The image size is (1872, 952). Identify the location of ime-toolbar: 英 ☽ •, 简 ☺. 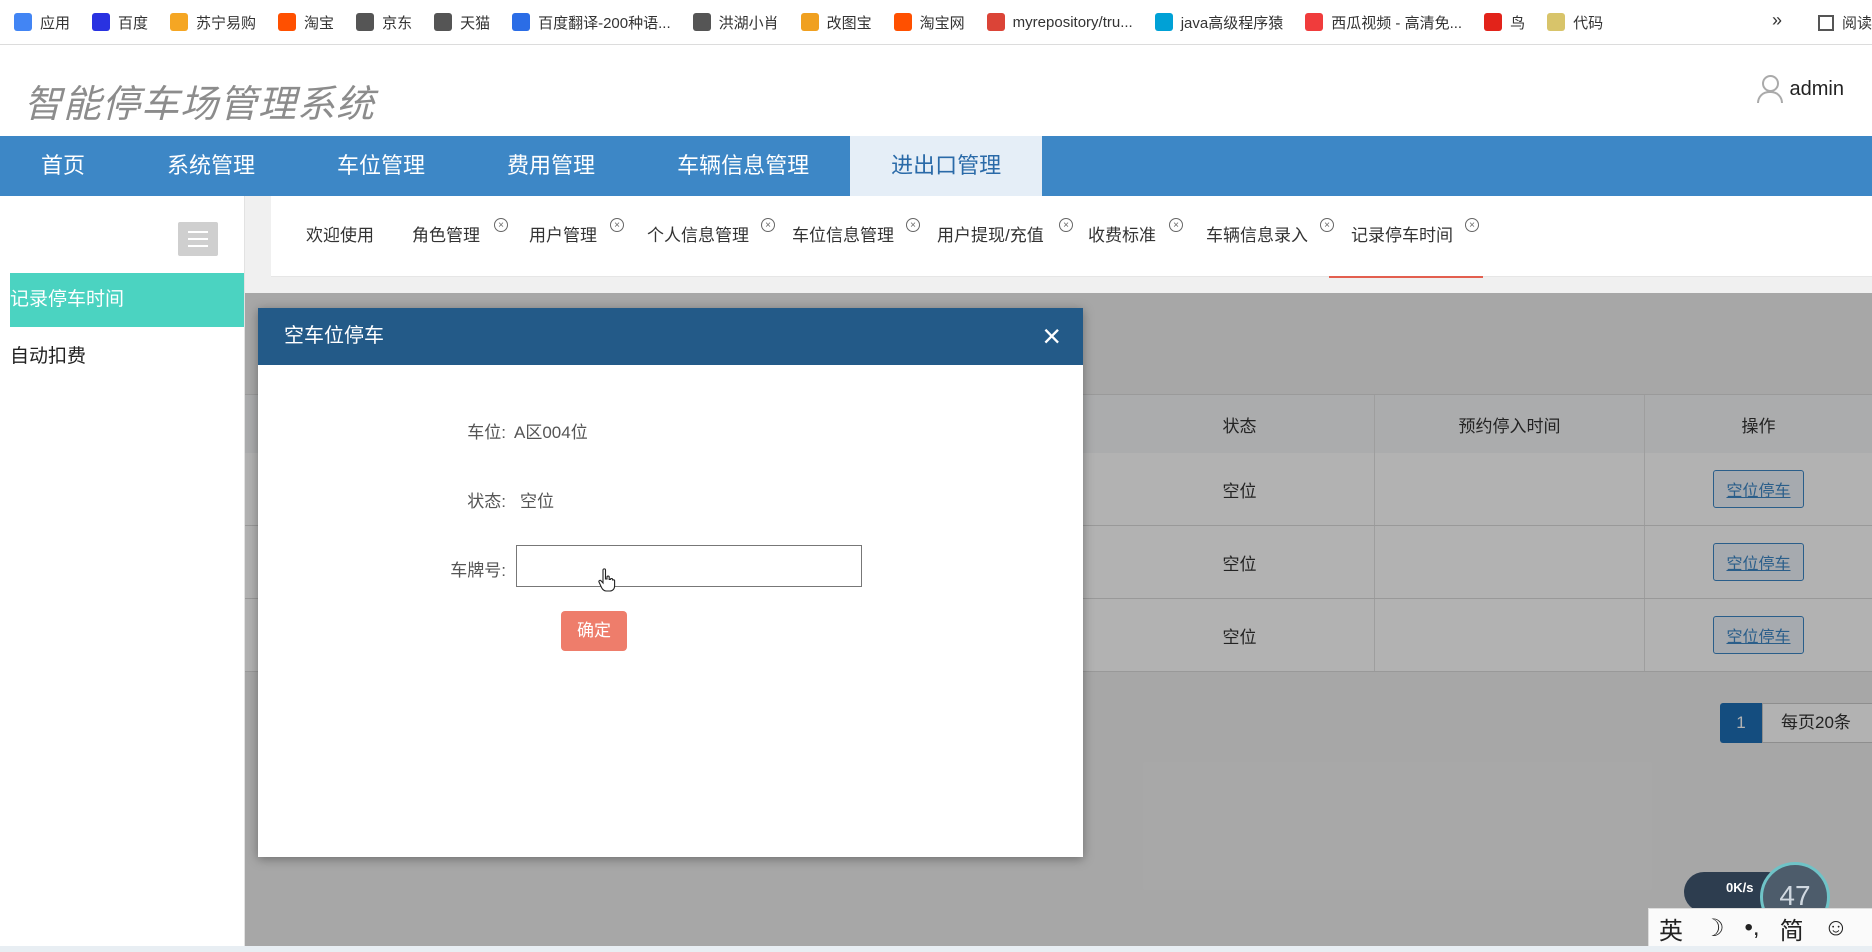
(1760, 928).